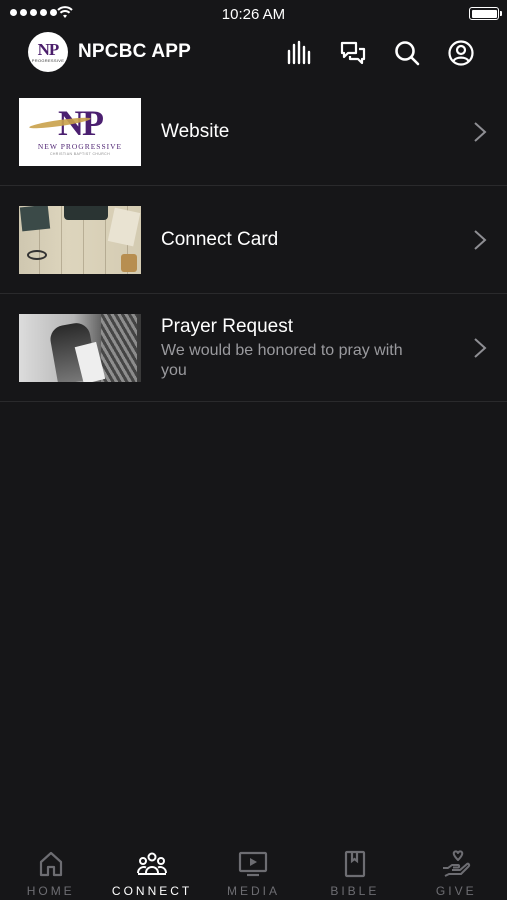 This screenshot has width=507, height=900. Describe the element at coordinates (51, 864) in the screenshot. I see `home-icon` at that location.